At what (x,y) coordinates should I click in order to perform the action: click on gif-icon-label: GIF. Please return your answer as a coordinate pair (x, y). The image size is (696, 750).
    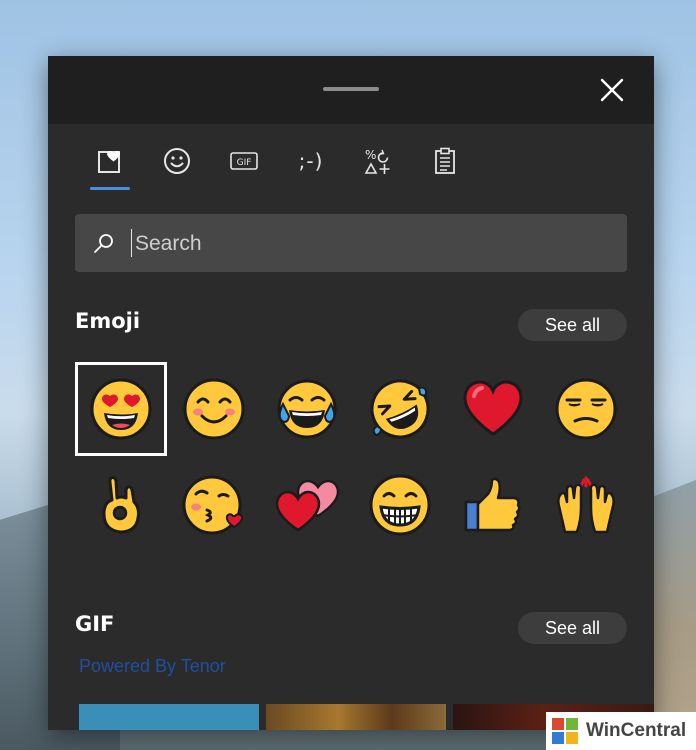
    Looking at the image, I should click on (244, 163).